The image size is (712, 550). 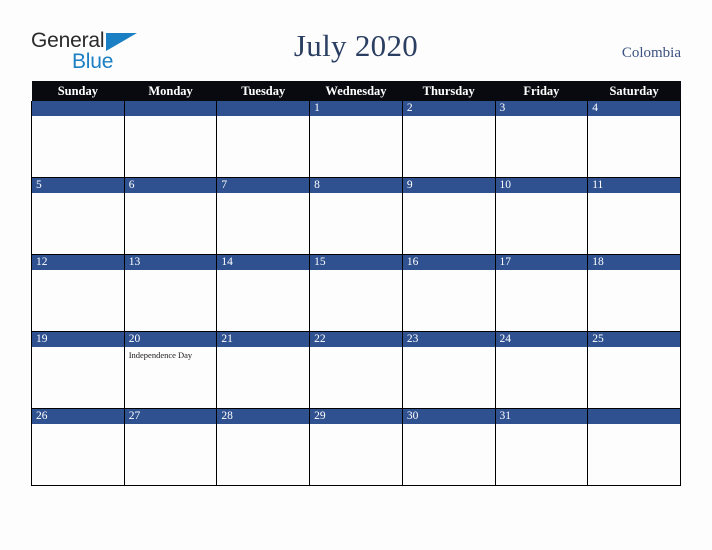 What do you see at coordinates (78, 185) in the screenshot?
I see `day-number: 5` at bounding box center [78, 185].